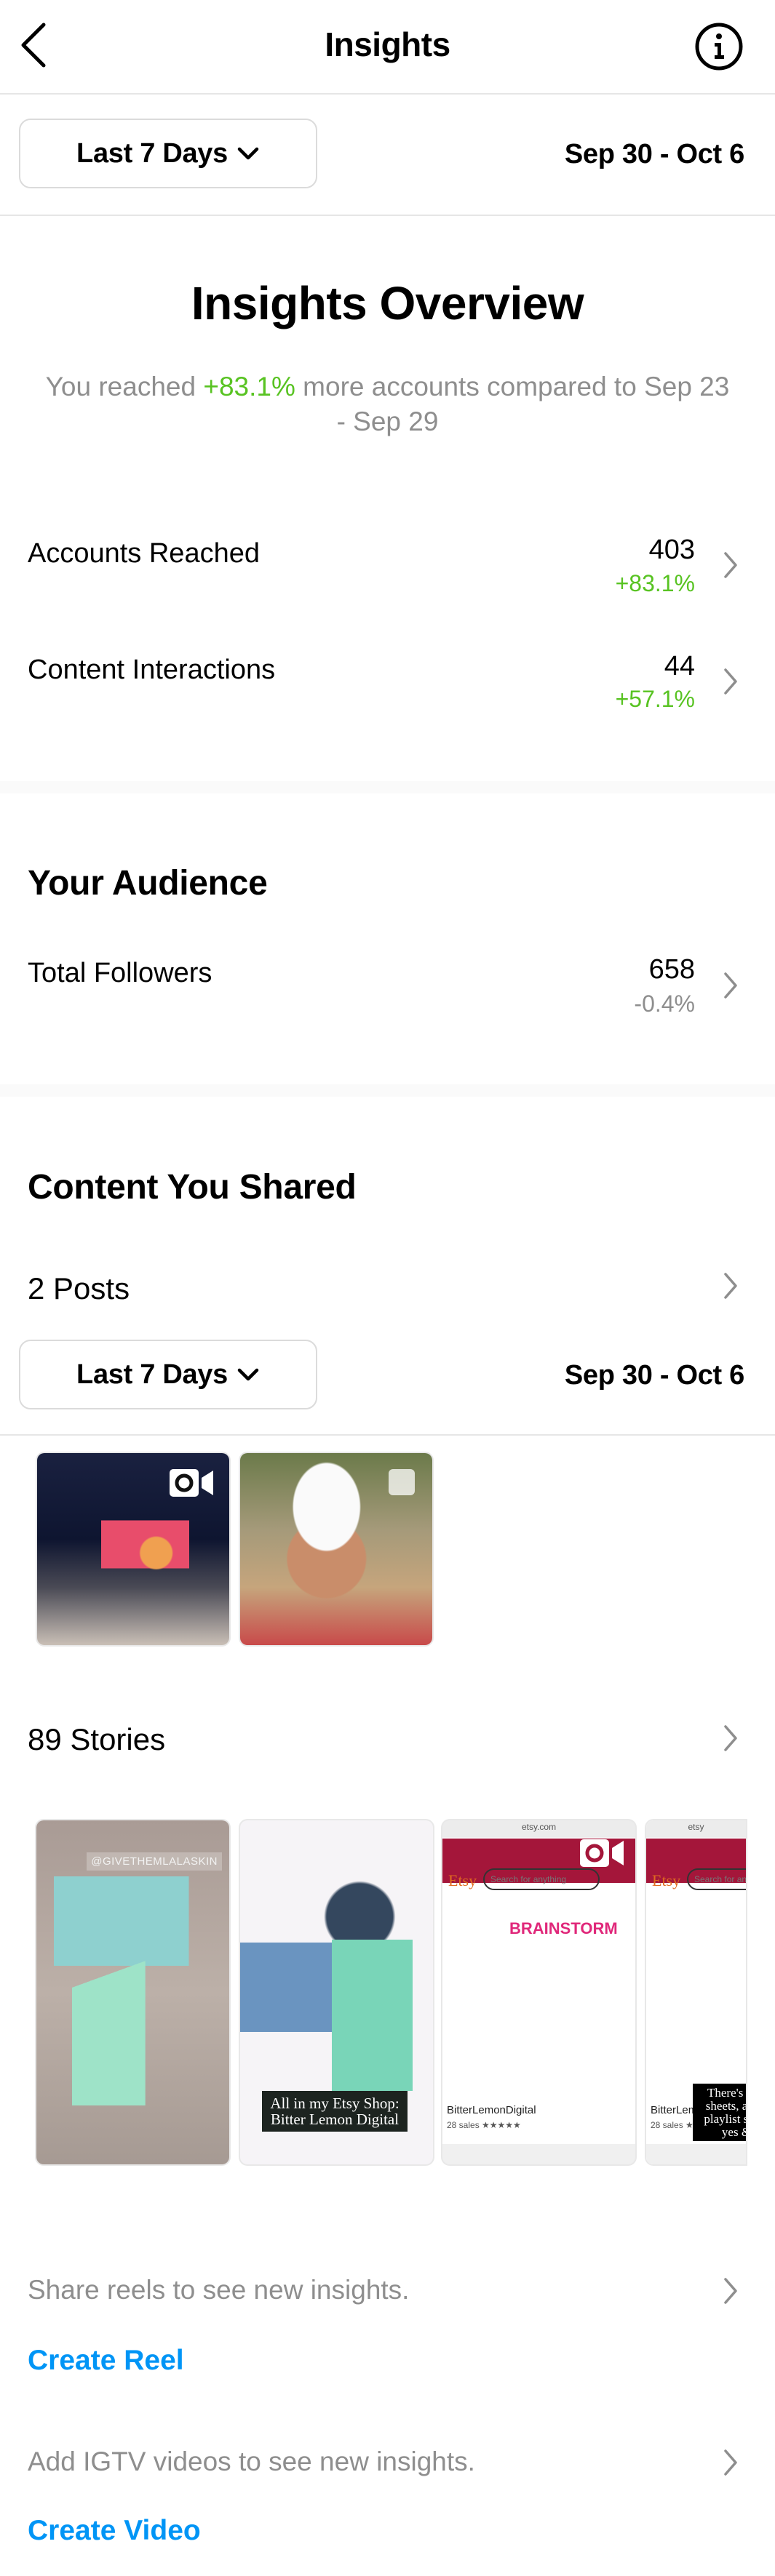  What do you see at coordinates (654, 1375) in the screenshot?
I see `content-date-range-text: Sep 30 - Oct 6` at bounding box center [654, 1375].